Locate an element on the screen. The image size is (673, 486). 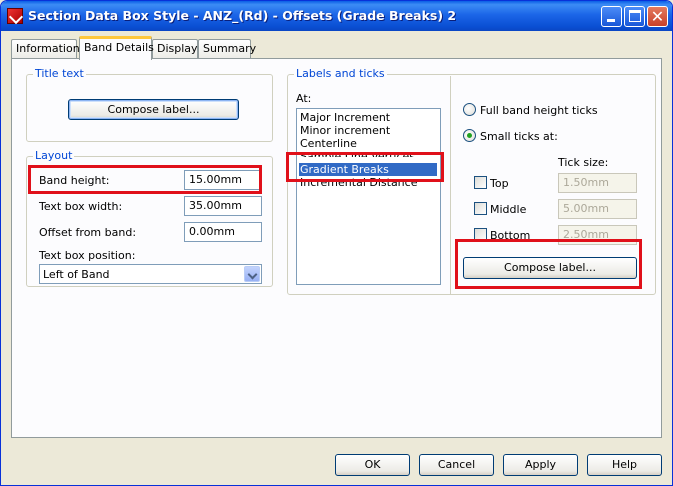
offset-from-band-label: Offset from band: is located at coordinates (88, 232).